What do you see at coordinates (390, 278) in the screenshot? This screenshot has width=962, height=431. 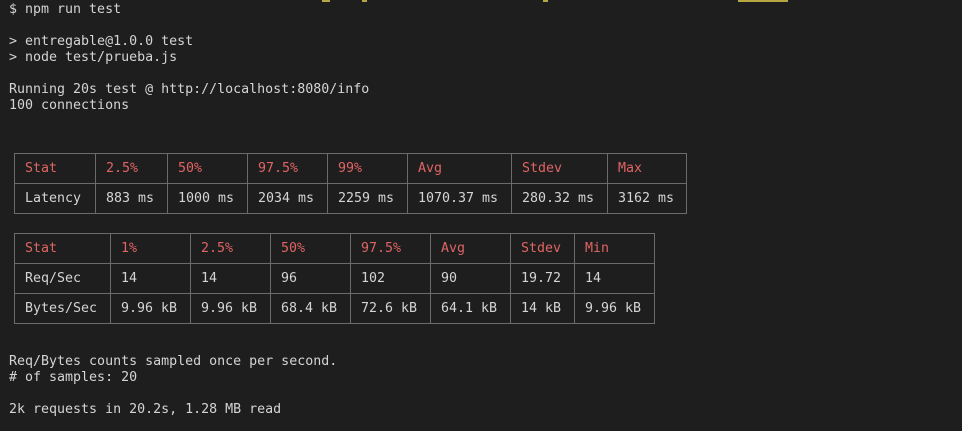 I see `table-cell: 102` at bounding box center [390, 278].